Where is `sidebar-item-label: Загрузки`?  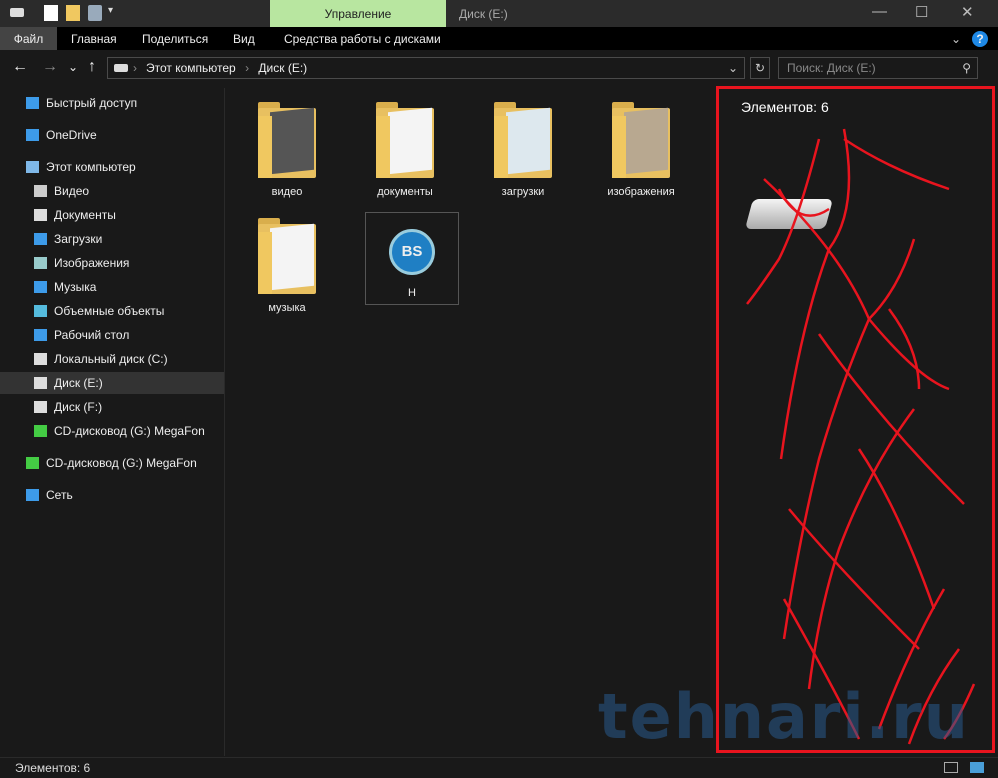 sidebar-item-label: Загрузки is located at coordinates (78, 239).